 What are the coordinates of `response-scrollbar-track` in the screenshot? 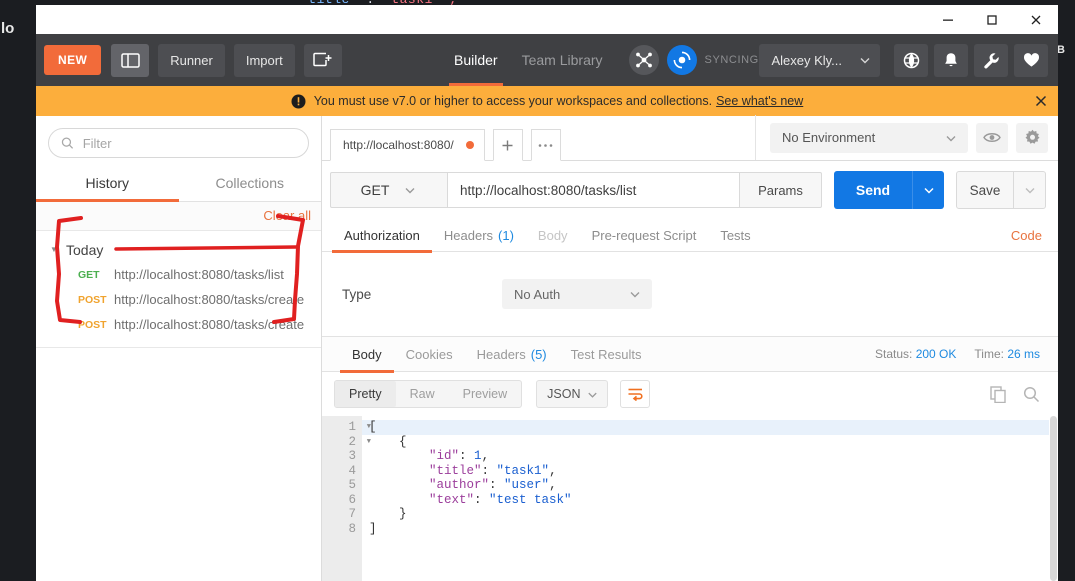 It's located at (1053, 498).